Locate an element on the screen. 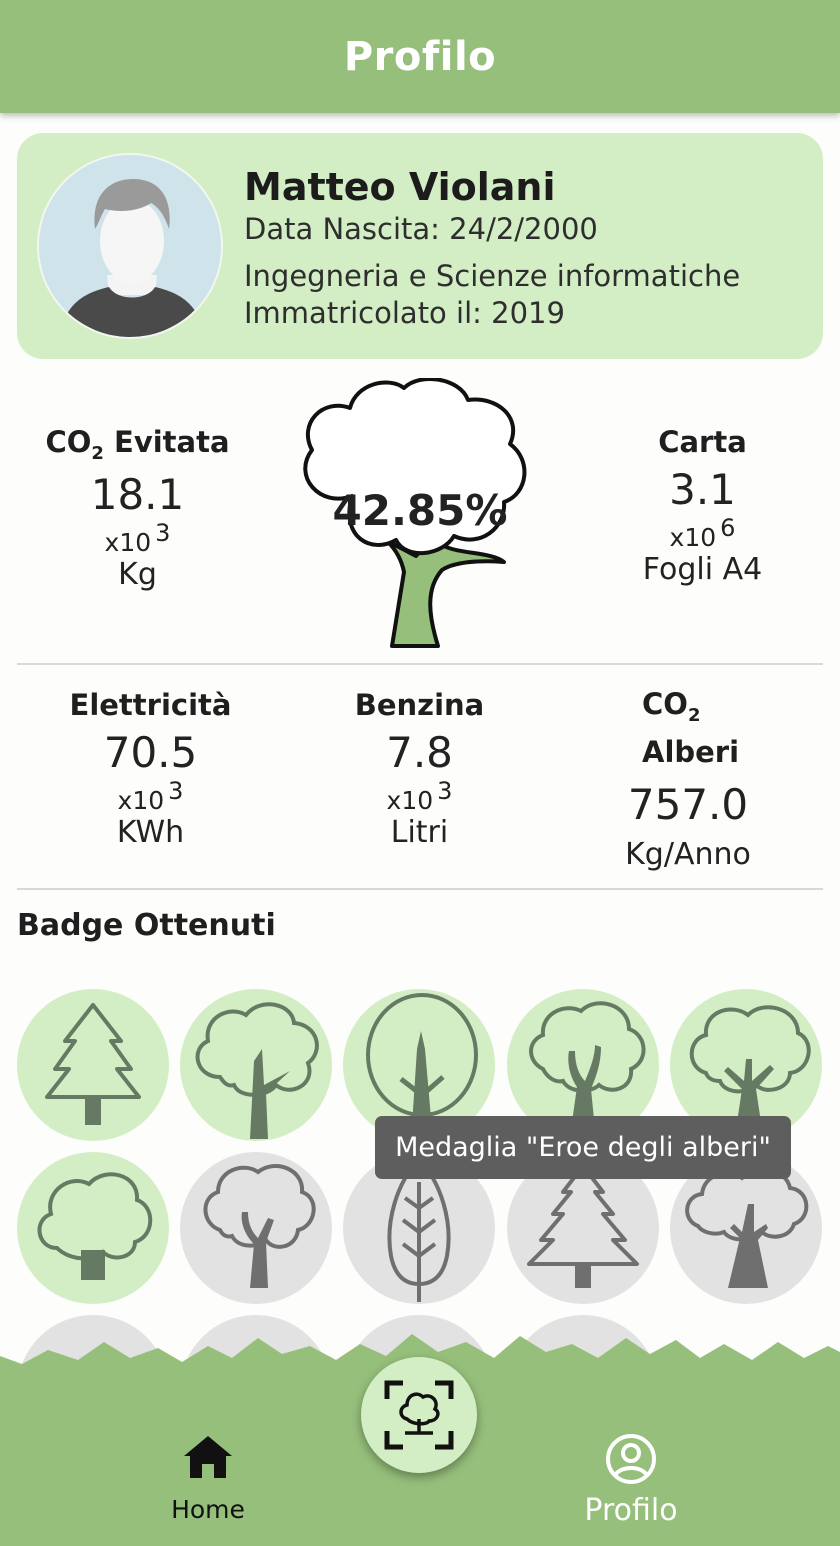 Image resolution: width=840 pixels, height=1546 pixels. stat-fuel-unit: Litri is located at coordinates (419, 832).